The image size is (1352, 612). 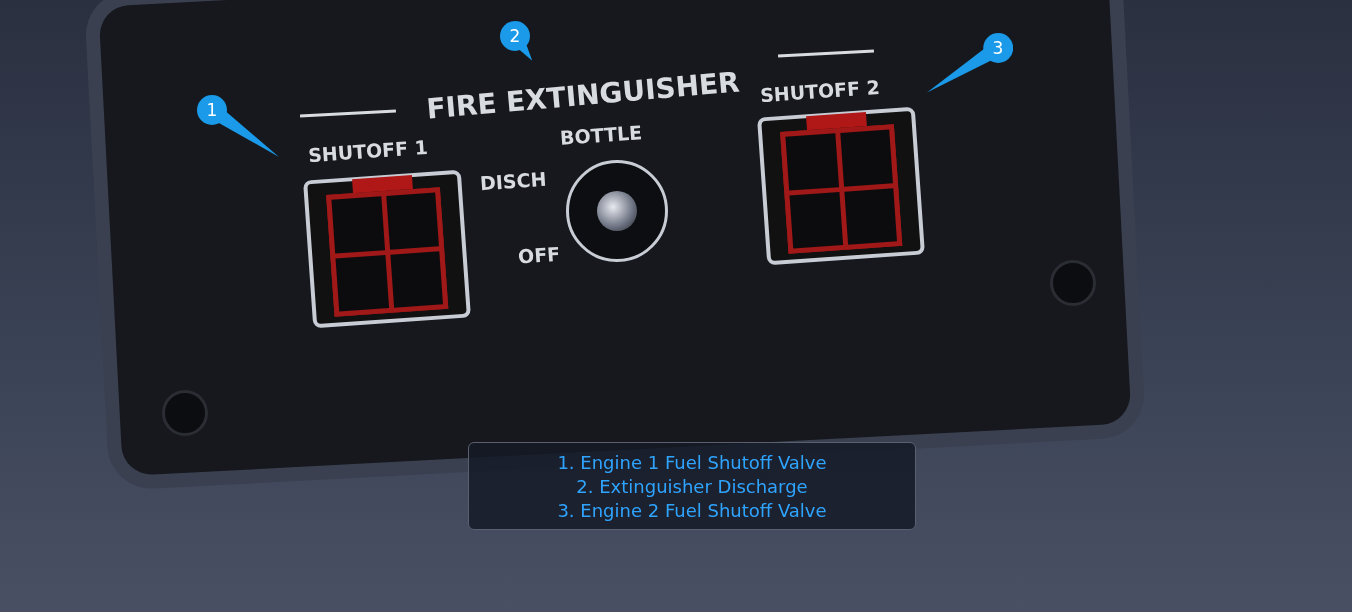 I want to click on switch-label: SHUTOFF 1, so click(x=368, y=151).